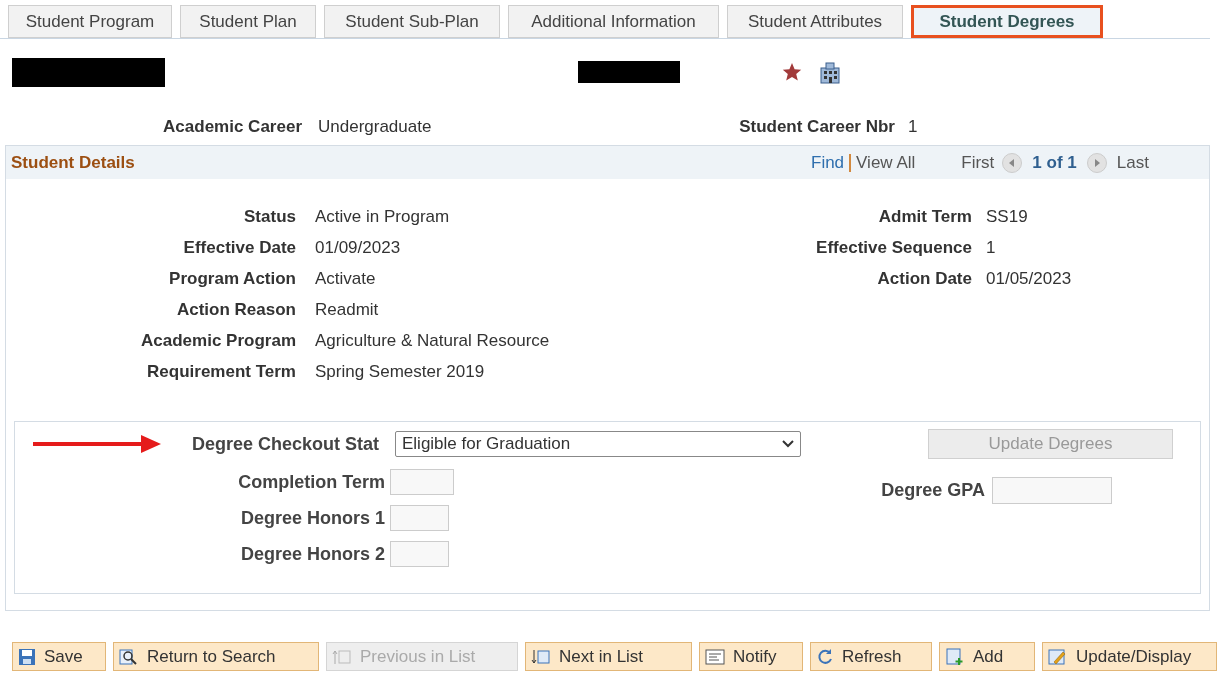  What do you see at coordinates (269, 216) in the screenshot?
I see `field-label: Status` at bounding box center [269, 216].